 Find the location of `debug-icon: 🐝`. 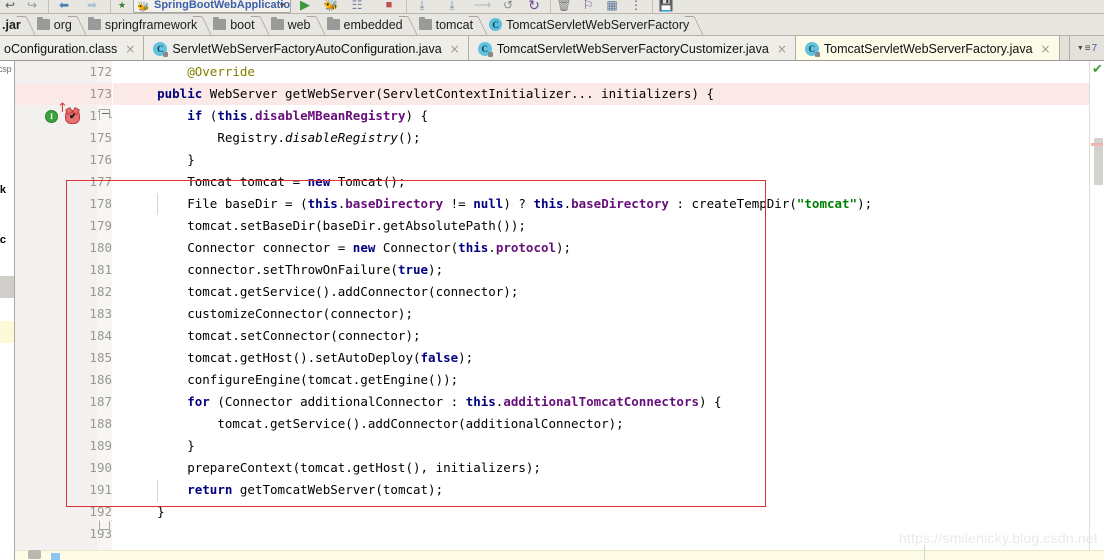

debug-icon: 🐝 is located at coordinates (331, 6).